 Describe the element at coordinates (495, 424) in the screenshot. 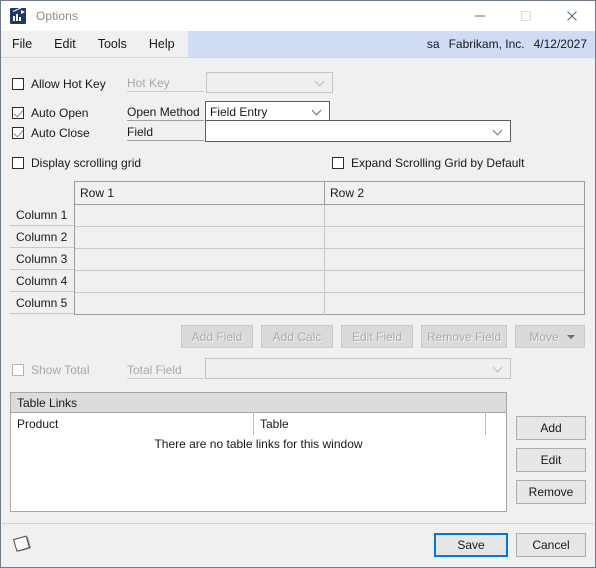

I see `table-links-col-extra` at that location.